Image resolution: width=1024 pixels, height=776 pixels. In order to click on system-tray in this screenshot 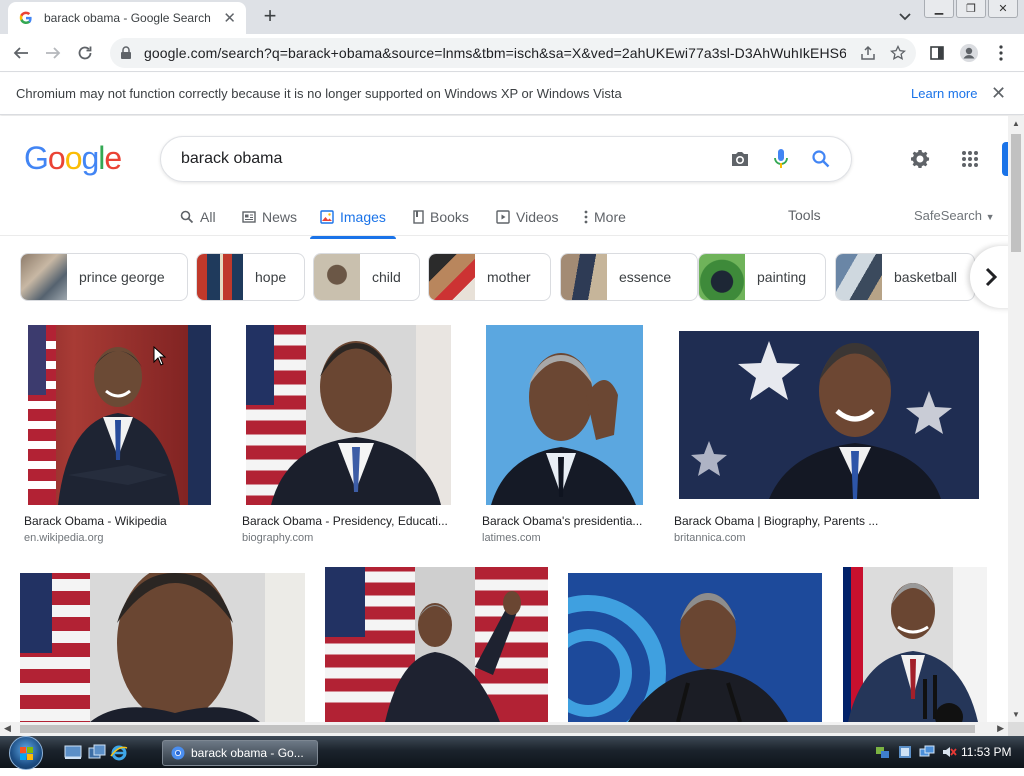, I will do `click(916, 752)`.